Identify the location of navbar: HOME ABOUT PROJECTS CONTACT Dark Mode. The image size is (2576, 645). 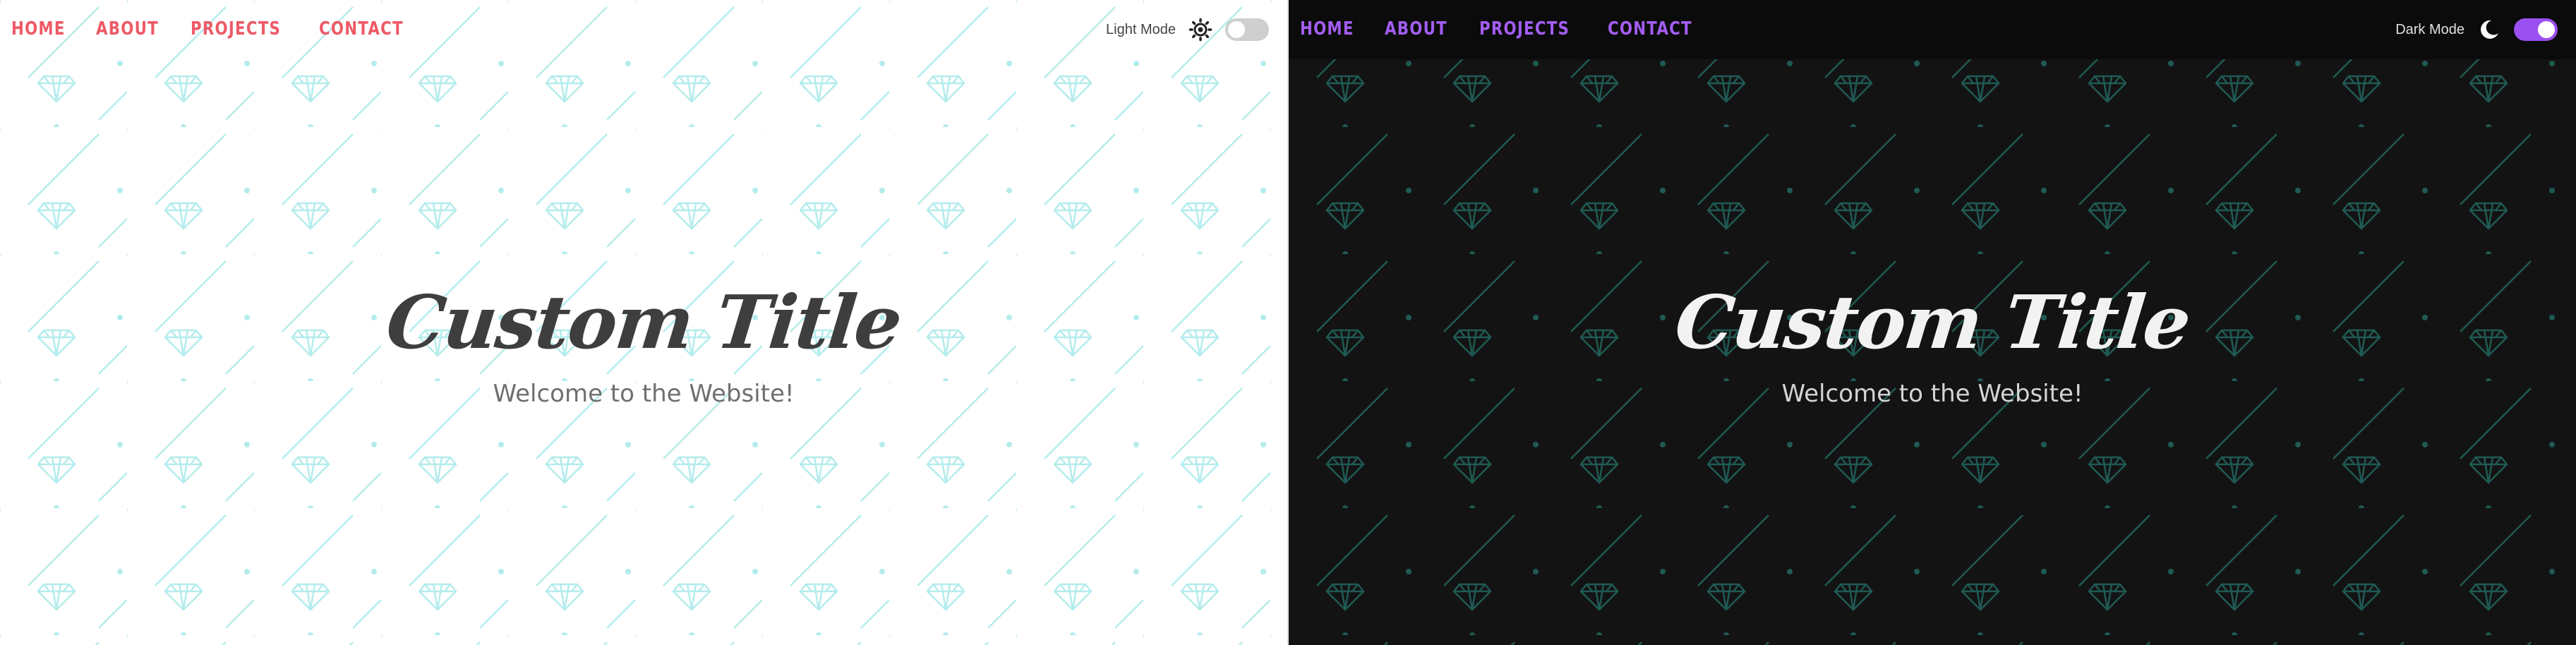
(1932, 29).